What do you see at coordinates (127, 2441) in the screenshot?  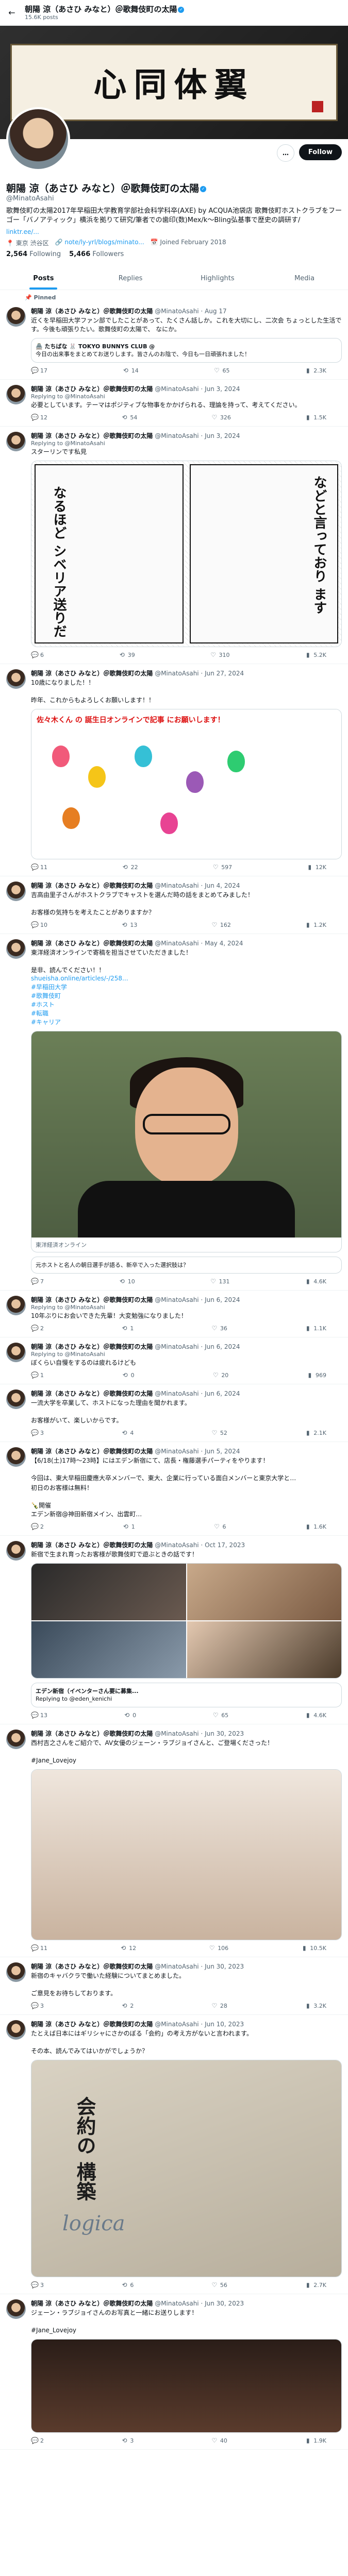 I see `repost-button: ⟲ 3` at bounding box center [127, 2441].